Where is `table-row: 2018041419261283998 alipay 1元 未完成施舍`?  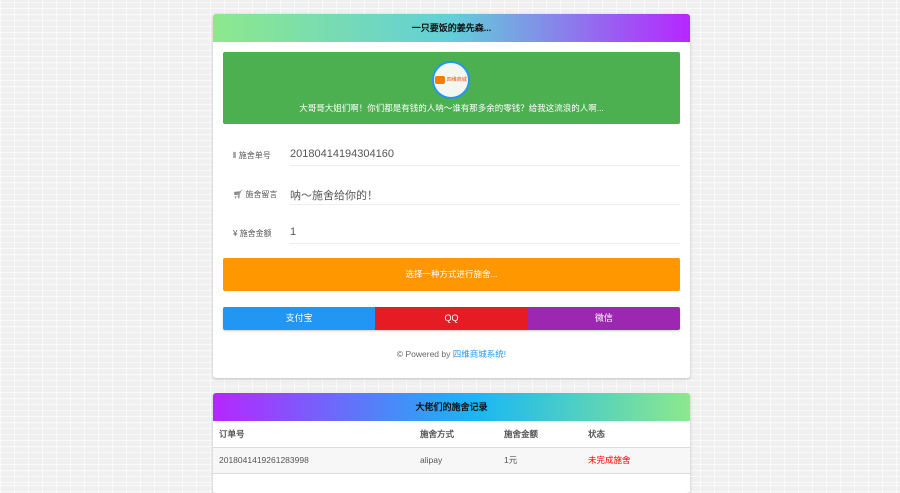 table-row: 2018041419261283998 alipay 1元 未完成施舍 is located at coordinates (451, 460).